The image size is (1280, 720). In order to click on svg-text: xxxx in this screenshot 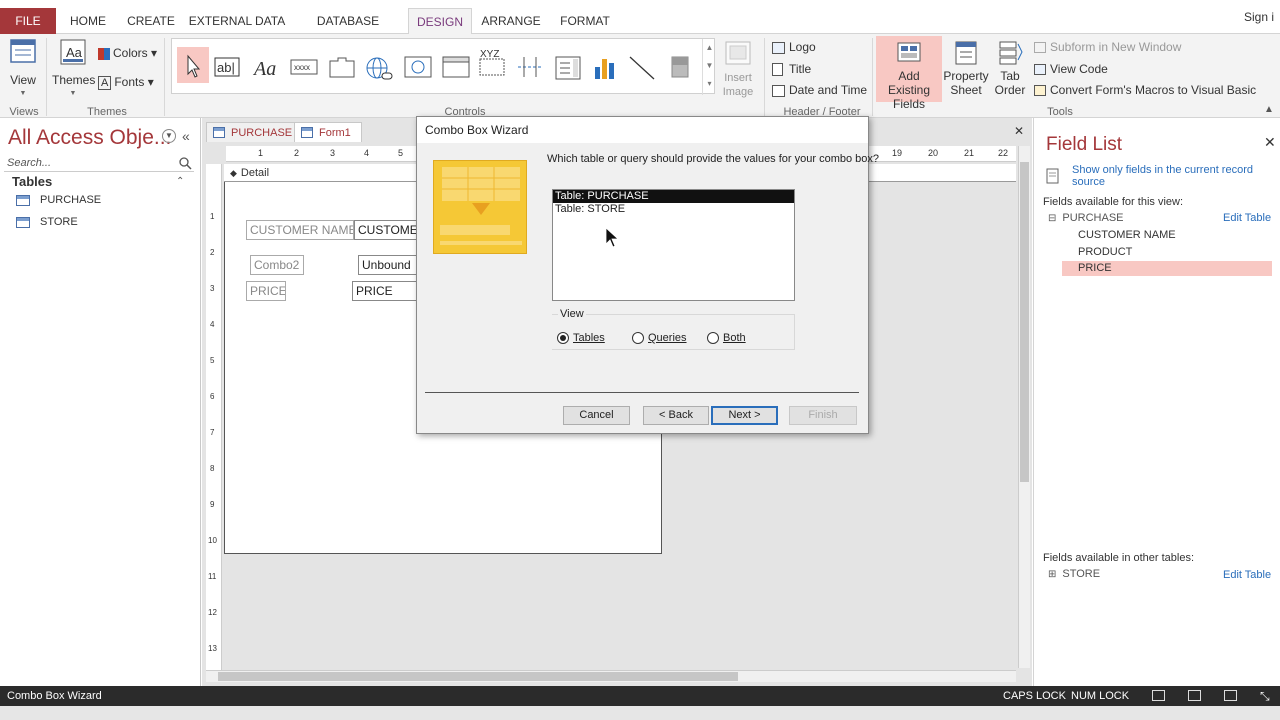, I will do `click(302, 67)`.